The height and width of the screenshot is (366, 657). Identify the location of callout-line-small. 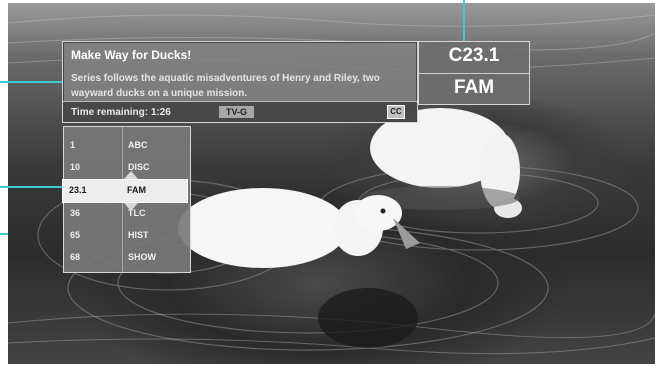
(4, 234).